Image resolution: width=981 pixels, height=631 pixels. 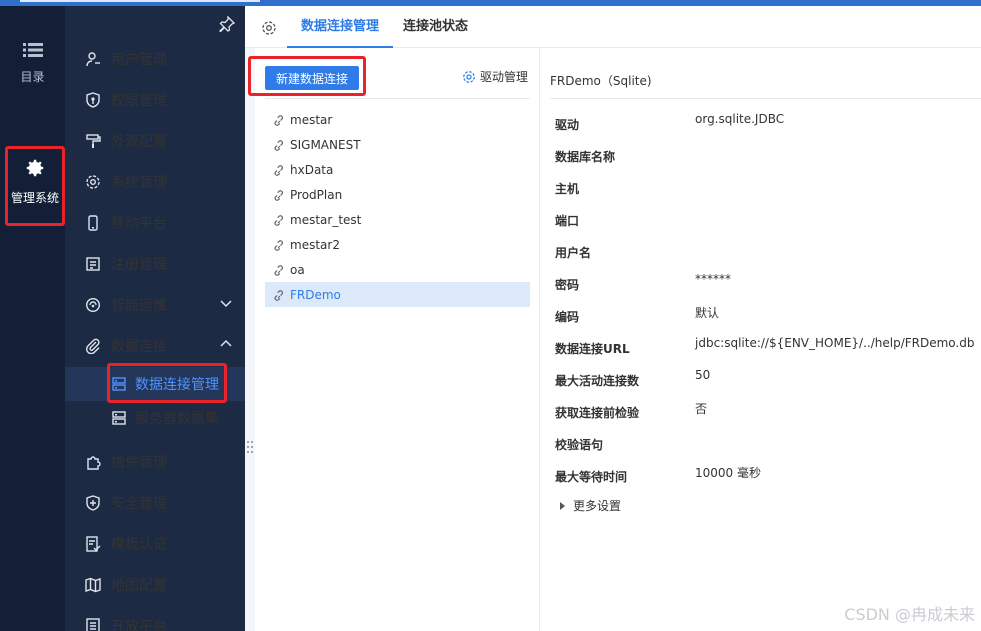 I want to click on user-icon, so click(x=93, y=59).